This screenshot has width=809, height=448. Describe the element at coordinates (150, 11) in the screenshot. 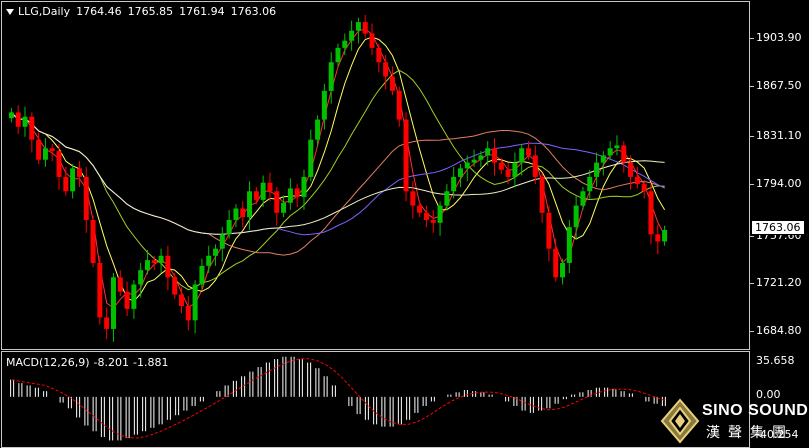

I see `high-value: 1765.85` at that location.